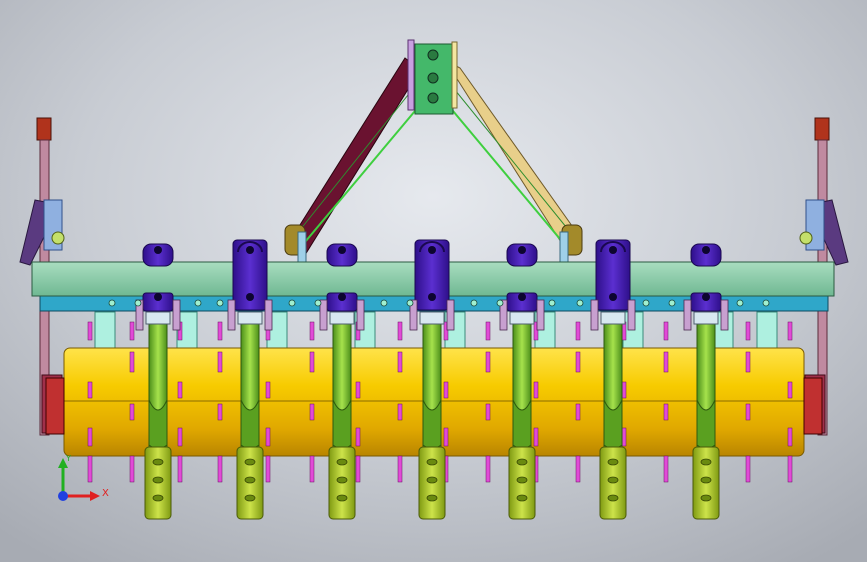 Image resolution: width=867 pixels, height=562 pixels. What do you see at coordinates (360, 176) in the screenshot?
I see `hitch-brace-left` at bounding box center [360, 176].